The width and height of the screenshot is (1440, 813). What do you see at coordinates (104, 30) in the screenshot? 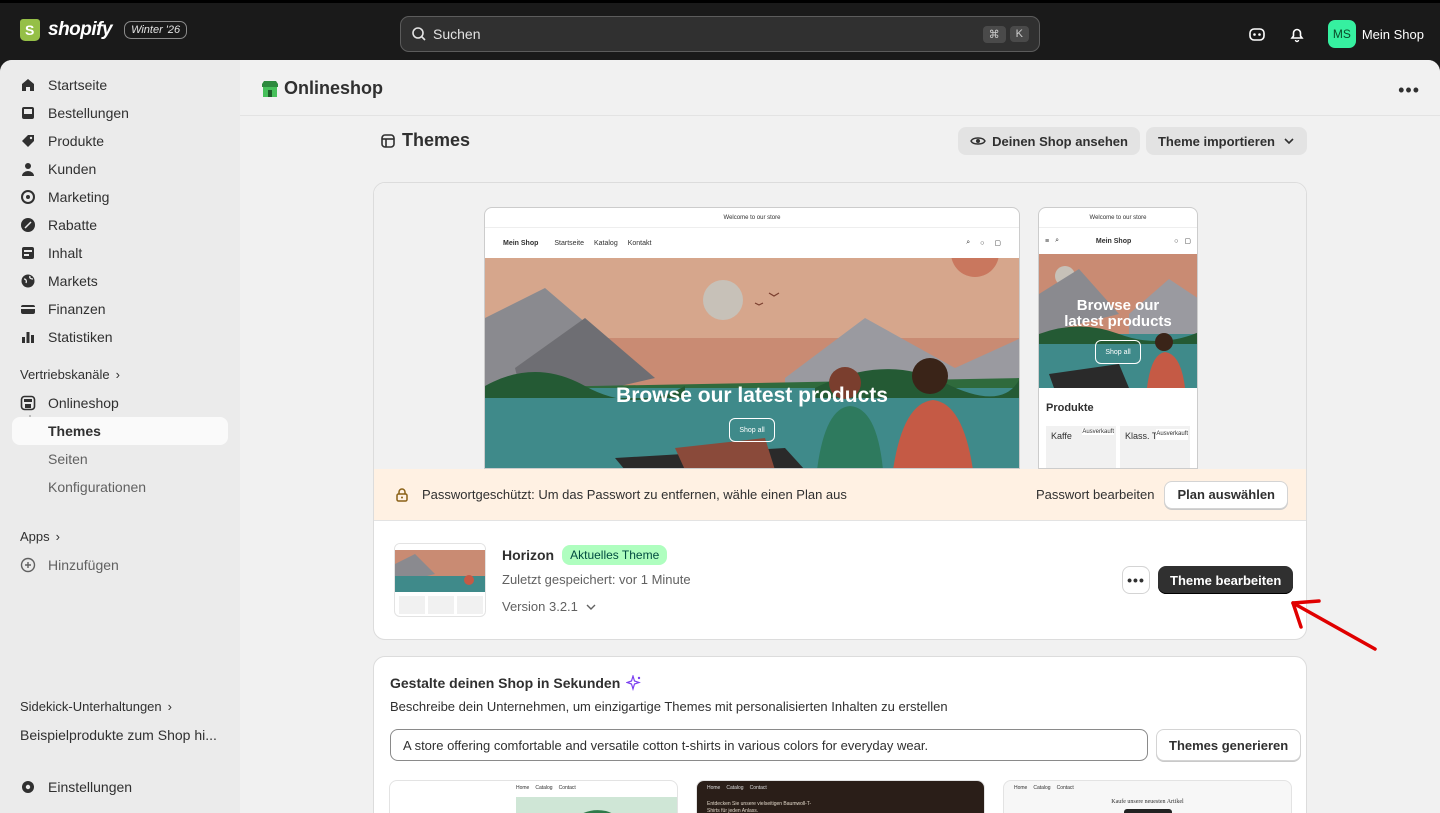
I see `shopify-logo: shopify Winter '26` at bounding box center [104, 30].